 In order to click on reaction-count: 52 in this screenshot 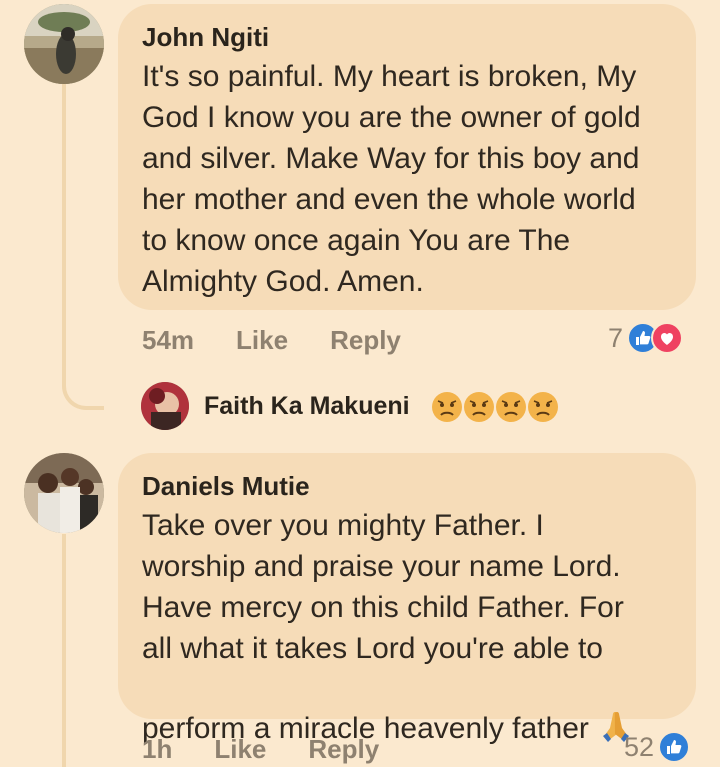, I will do `click(639, 746)`.